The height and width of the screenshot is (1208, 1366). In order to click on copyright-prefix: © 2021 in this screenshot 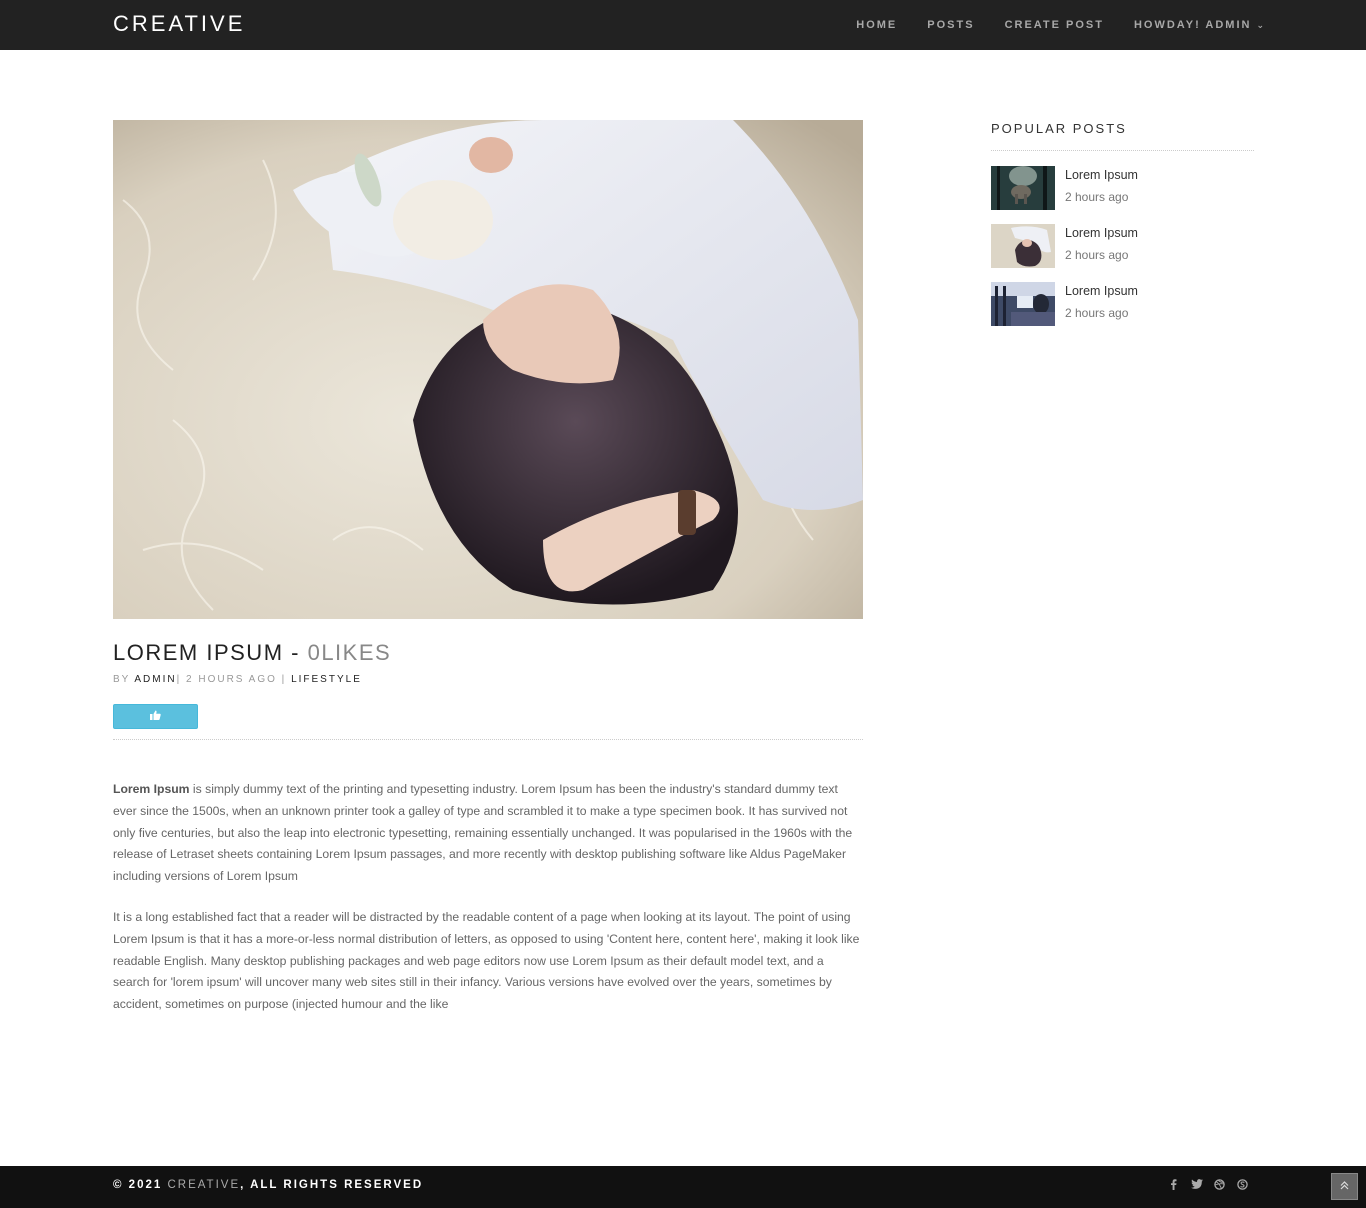, I will do `click(140, 1185)`.